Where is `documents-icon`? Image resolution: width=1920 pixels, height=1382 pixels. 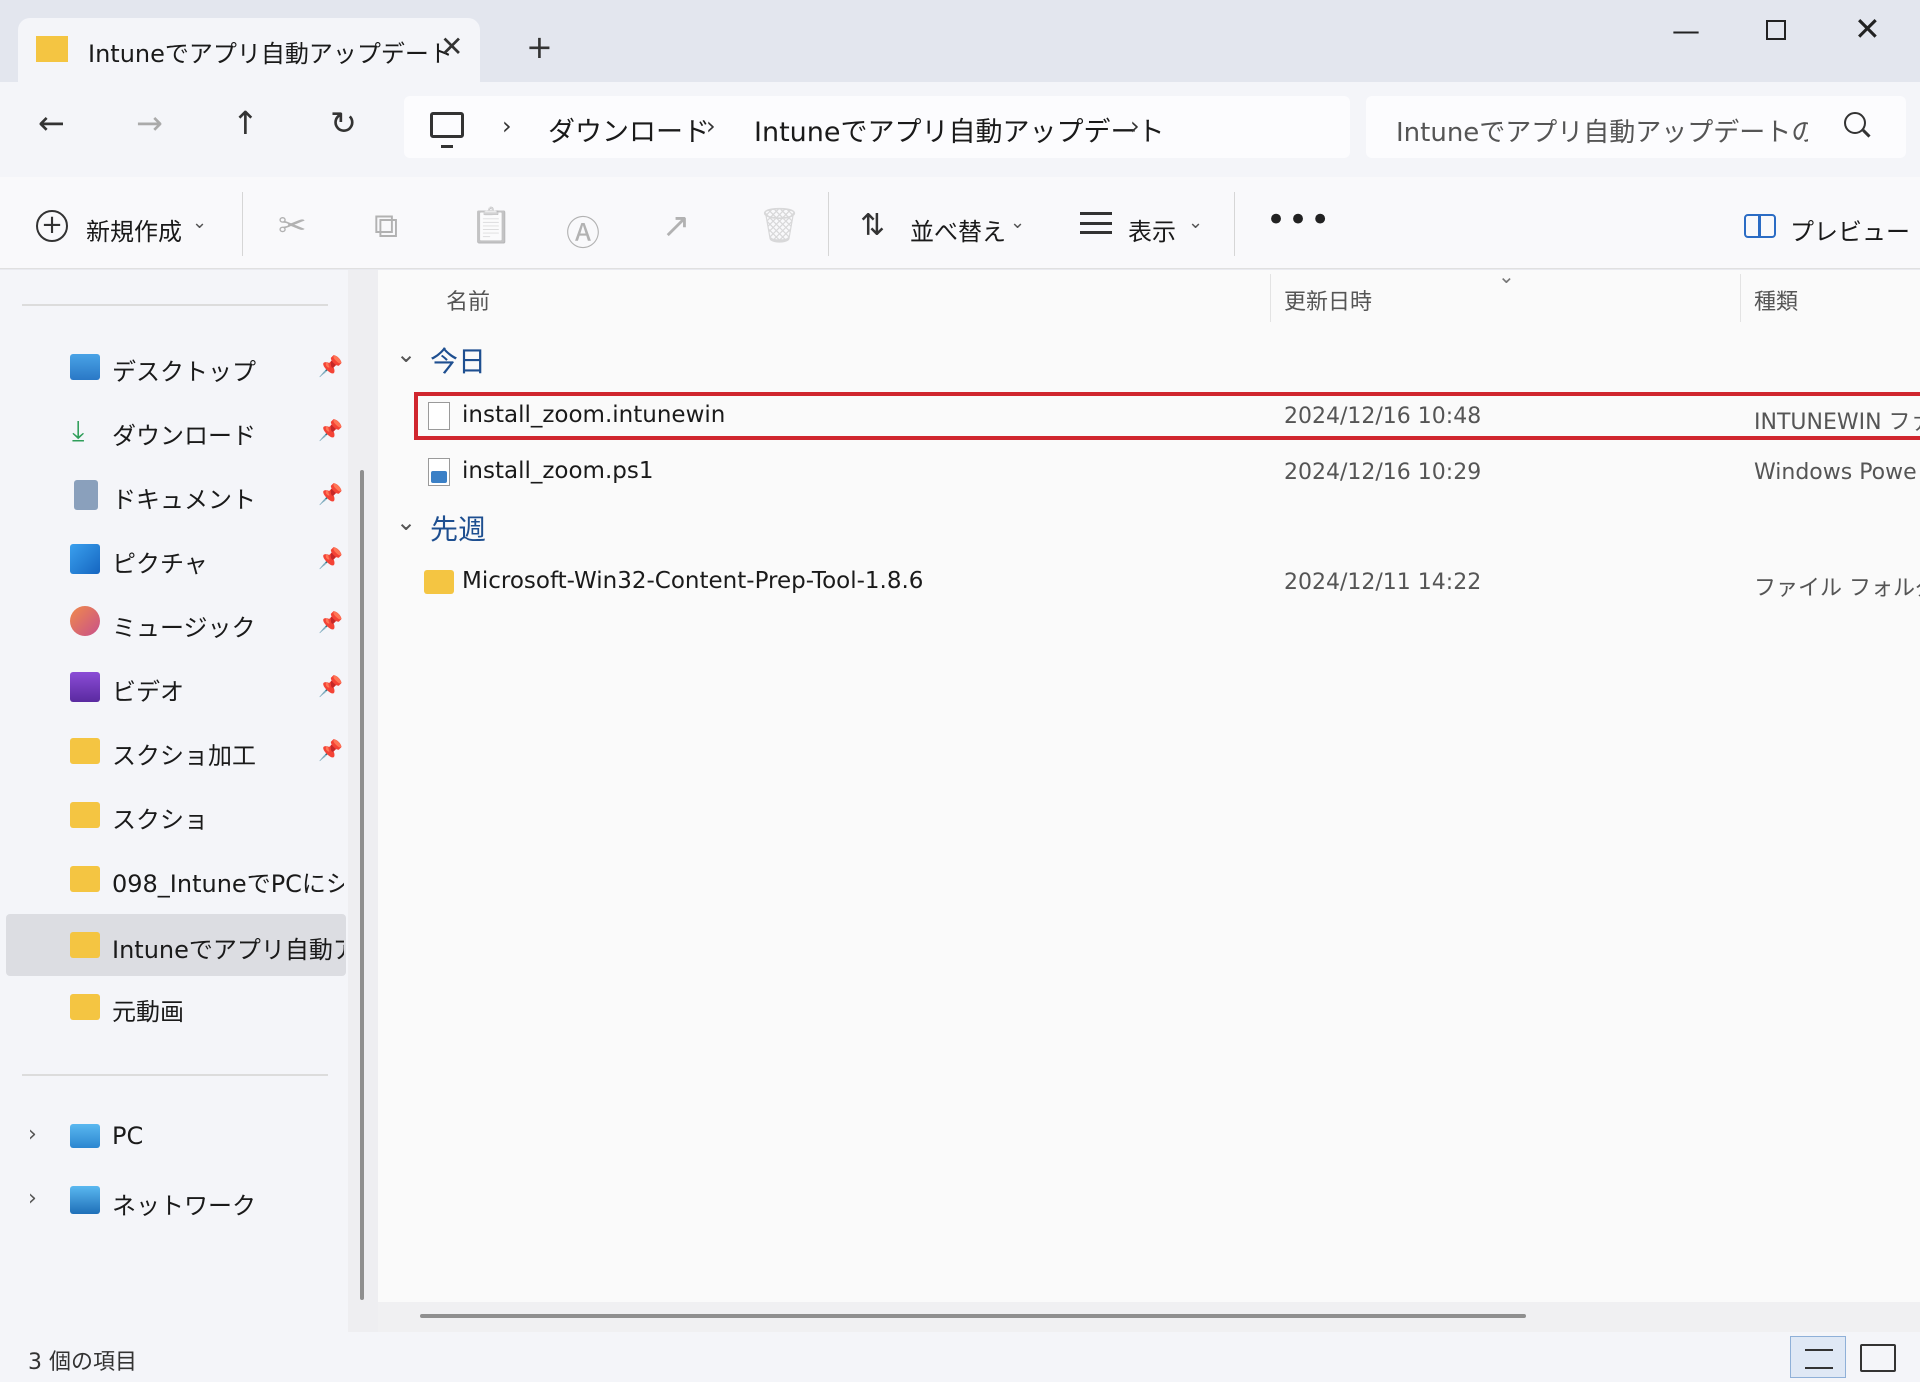 documents-icon is located at coordinates (86, 495).